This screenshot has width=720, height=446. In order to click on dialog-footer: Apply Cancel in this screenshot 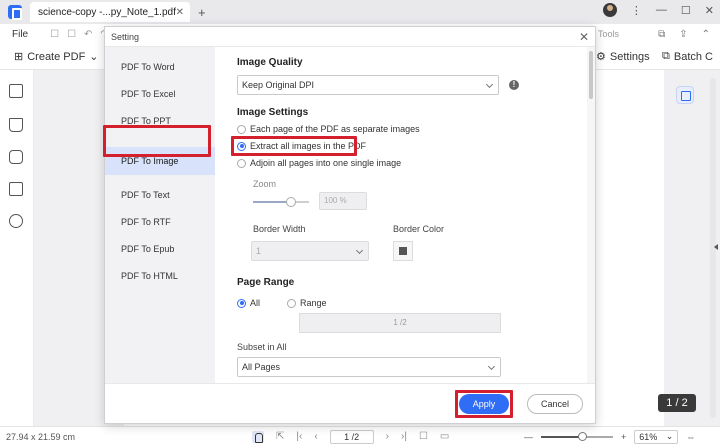, I will do `click(350, 403)`.